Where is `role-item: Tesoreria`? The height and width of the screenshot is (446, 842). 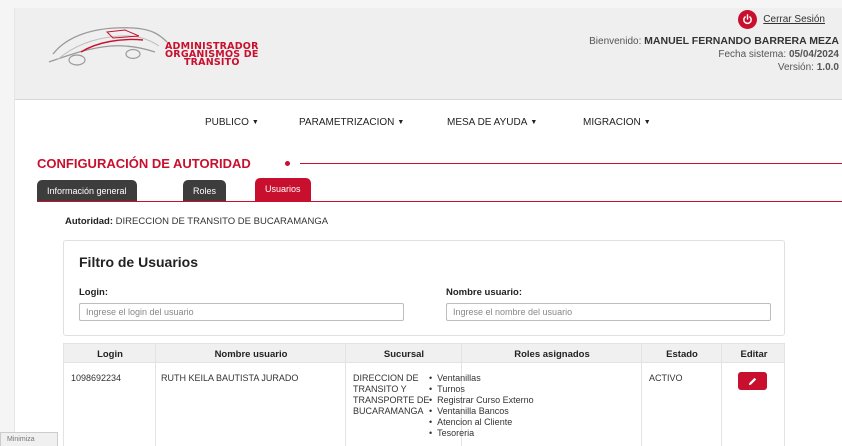
role-item: Tesoreria is located at coordinates (481, 433).